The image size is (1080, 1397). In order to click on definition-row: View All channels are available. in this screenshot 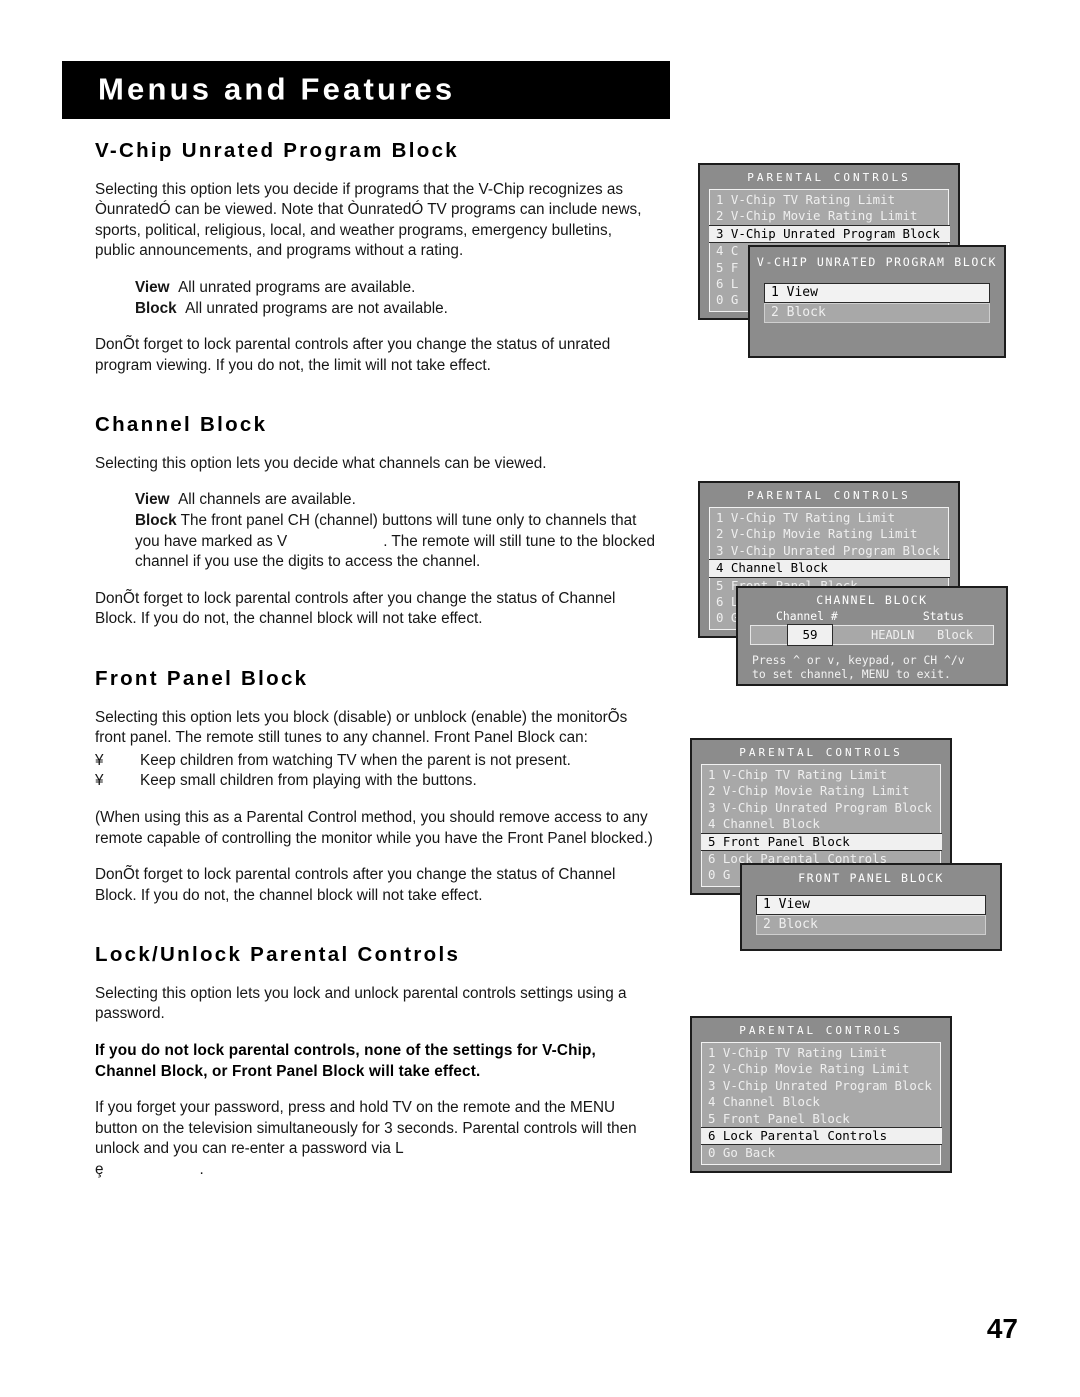, I will do `click(395, 500)`.